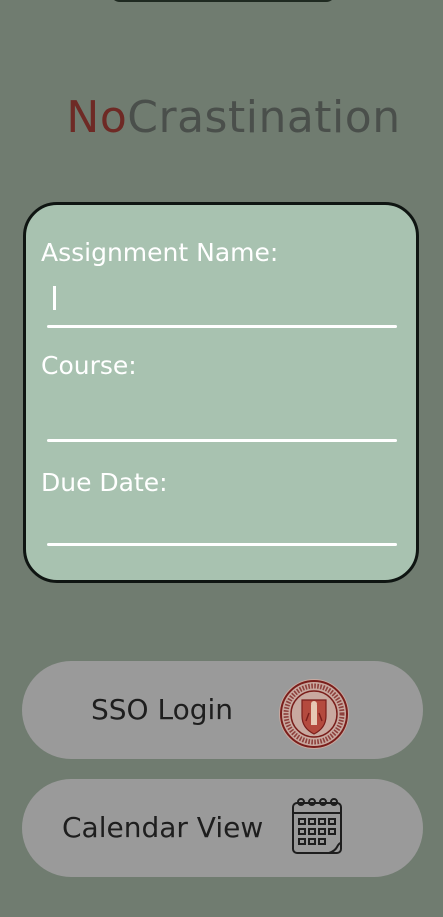  What do you see at coordinates (222, 298) in the screenshot?
I see `assignment-name-input` at bounding box center [222, 298].